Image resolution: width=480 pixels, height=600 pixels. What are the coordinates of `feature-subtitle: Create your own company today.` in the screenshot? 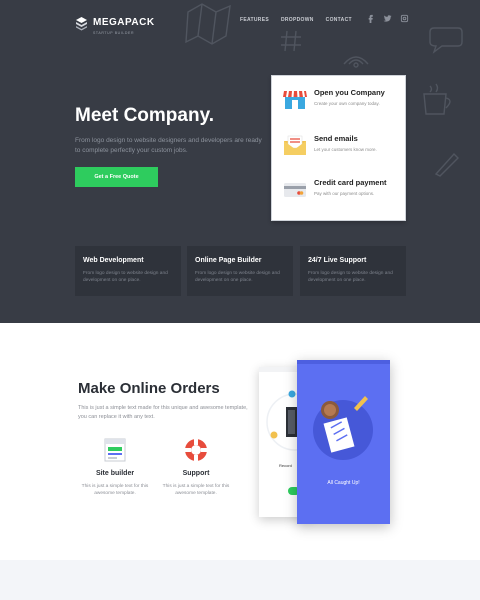 It's located at (347, 103).